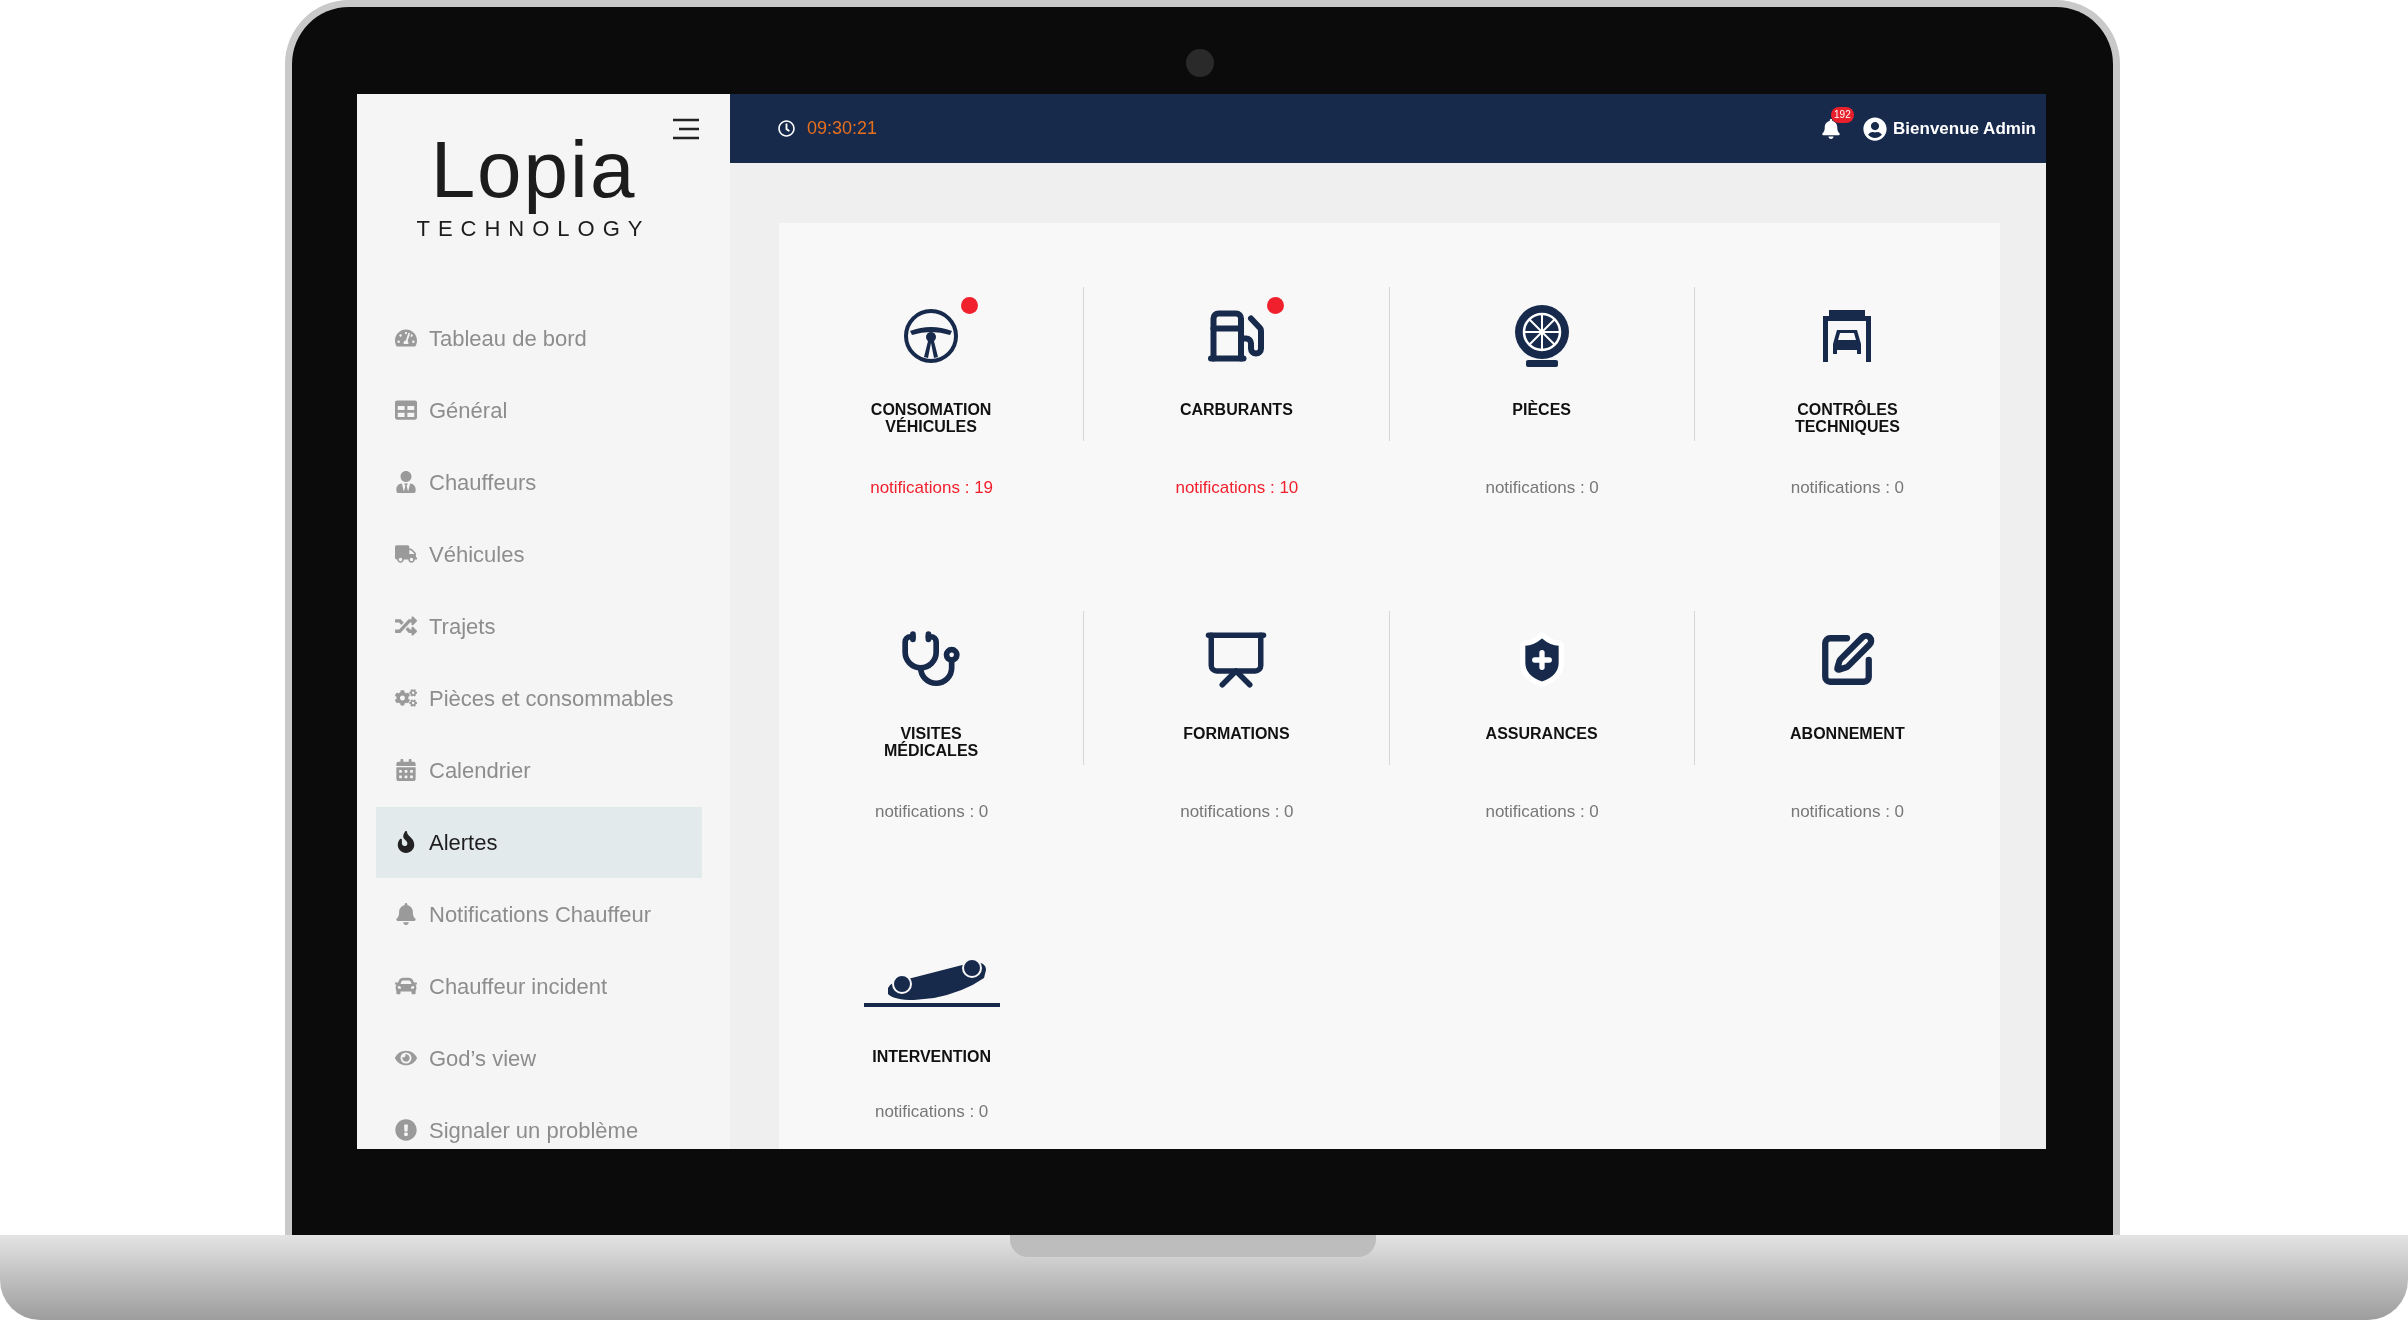 This screenshot has width=2408, height=1325. I want to click on greeting-text: Bienvenue Admin, so click(1964, 128).